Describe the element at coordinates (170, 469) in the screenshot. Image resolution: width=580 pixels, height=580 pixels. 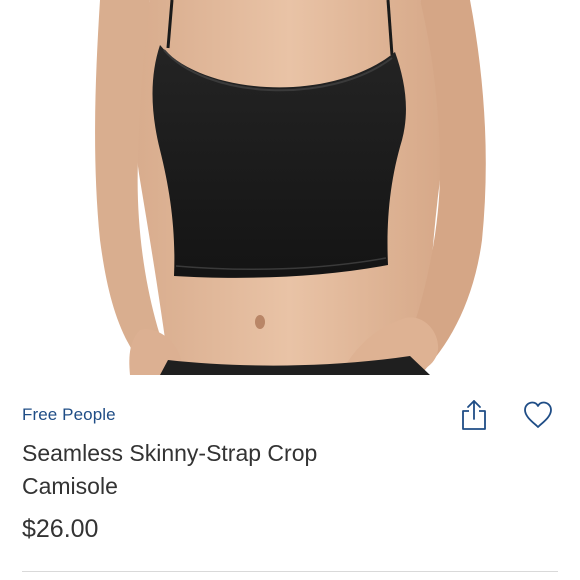
I see `product-title: Seamless Skinny-Strap Crop Camisole` at that location.